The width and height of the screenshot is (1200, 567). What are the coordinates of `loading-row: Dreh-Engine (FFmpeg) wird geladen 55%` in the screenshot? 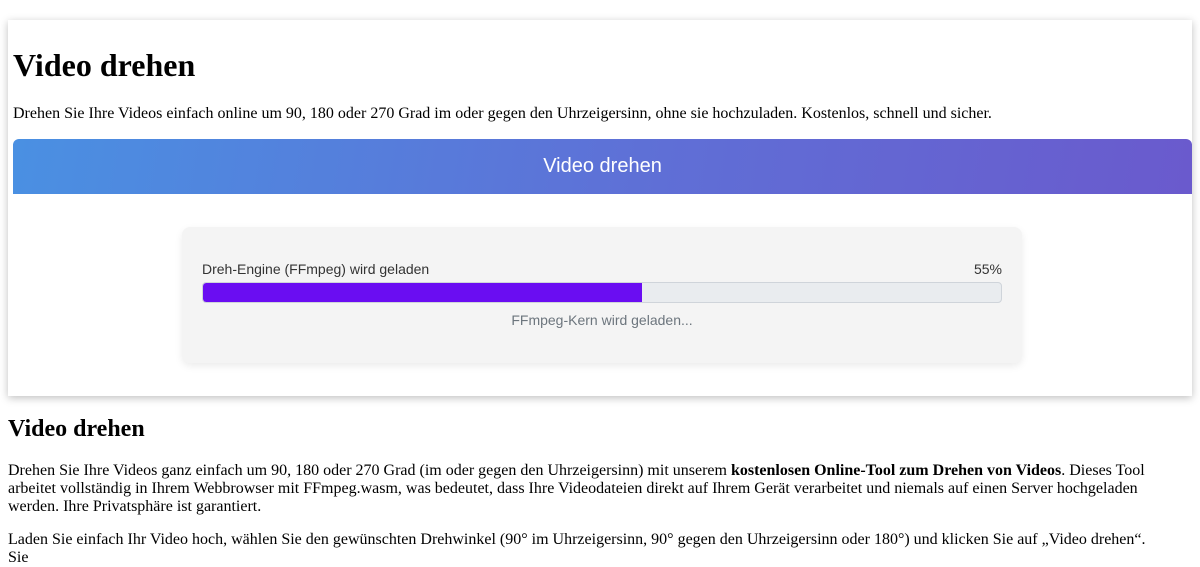 It's located at (602, 269).